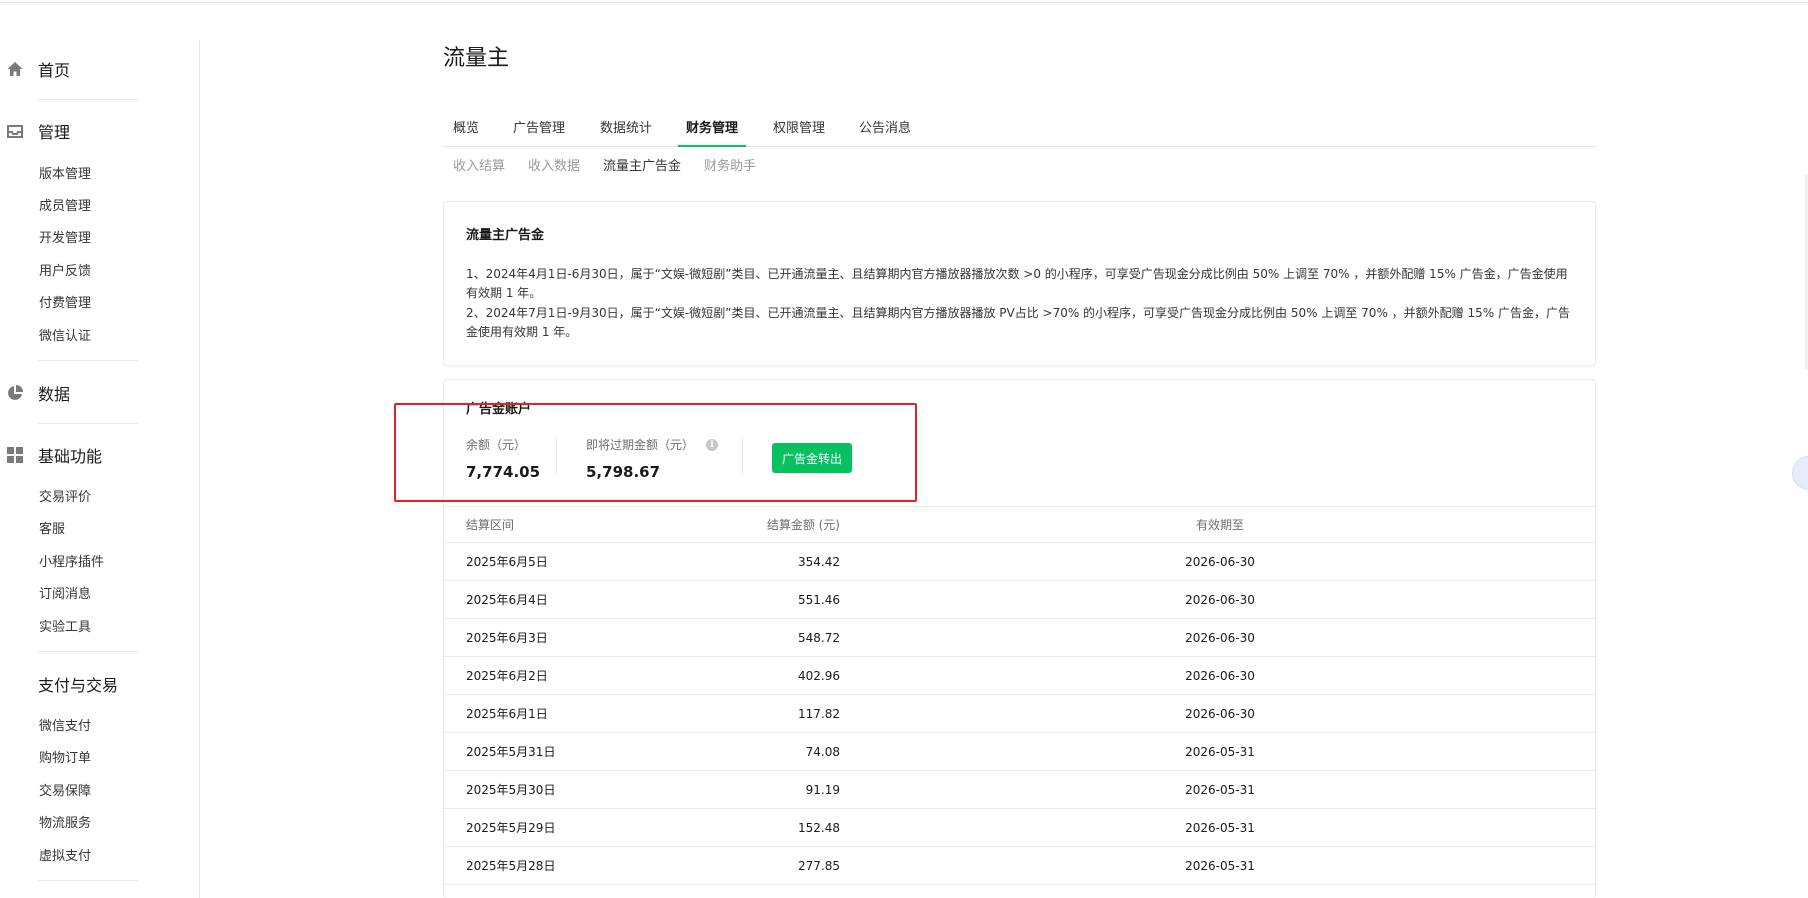 The height and width of the screenshot is (898, 1808). Describe the element at coordinates (1020, 600) in the screenshot. I see `table-row: 2025年6月4日 551.46 2026-06-30` at that location.